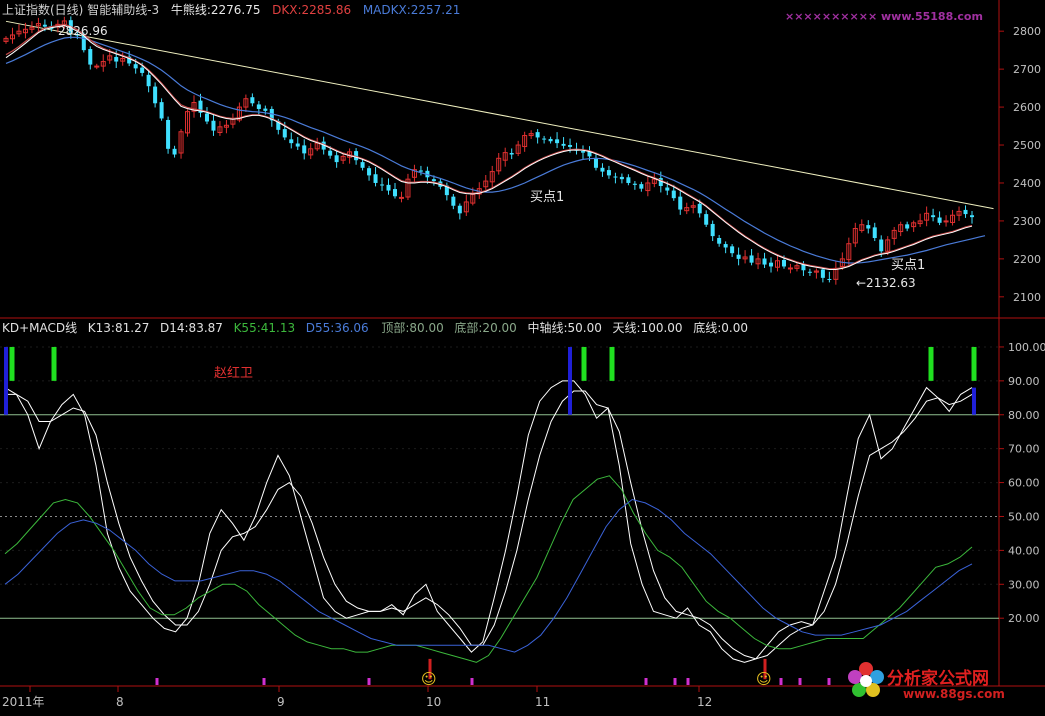 Image resolution: width=1045 pixels, height=716 pixels. What do you see at coordinates (705, 702) in the screenshot?
I see `x-tick-label: 12` at bounding box center [705, 702].